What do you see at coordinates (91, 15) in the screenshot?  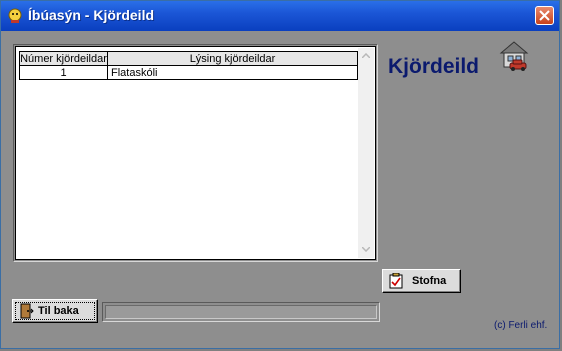 I see `window-title: Íbúasýn - Kjördeild` at bounding box center [91, 15].